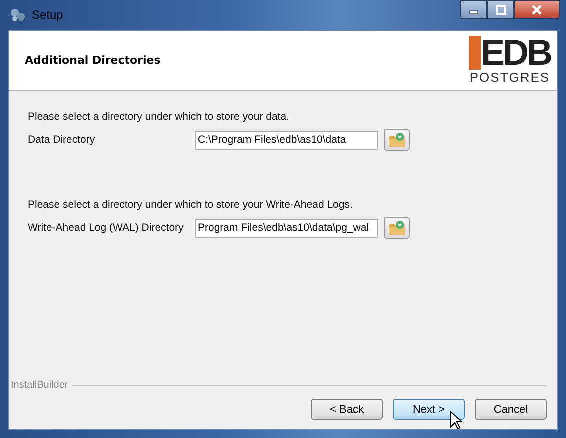  Describe the element at coordinates (48, 15) in the screenshot. I see `window-title: Setup` at that location.